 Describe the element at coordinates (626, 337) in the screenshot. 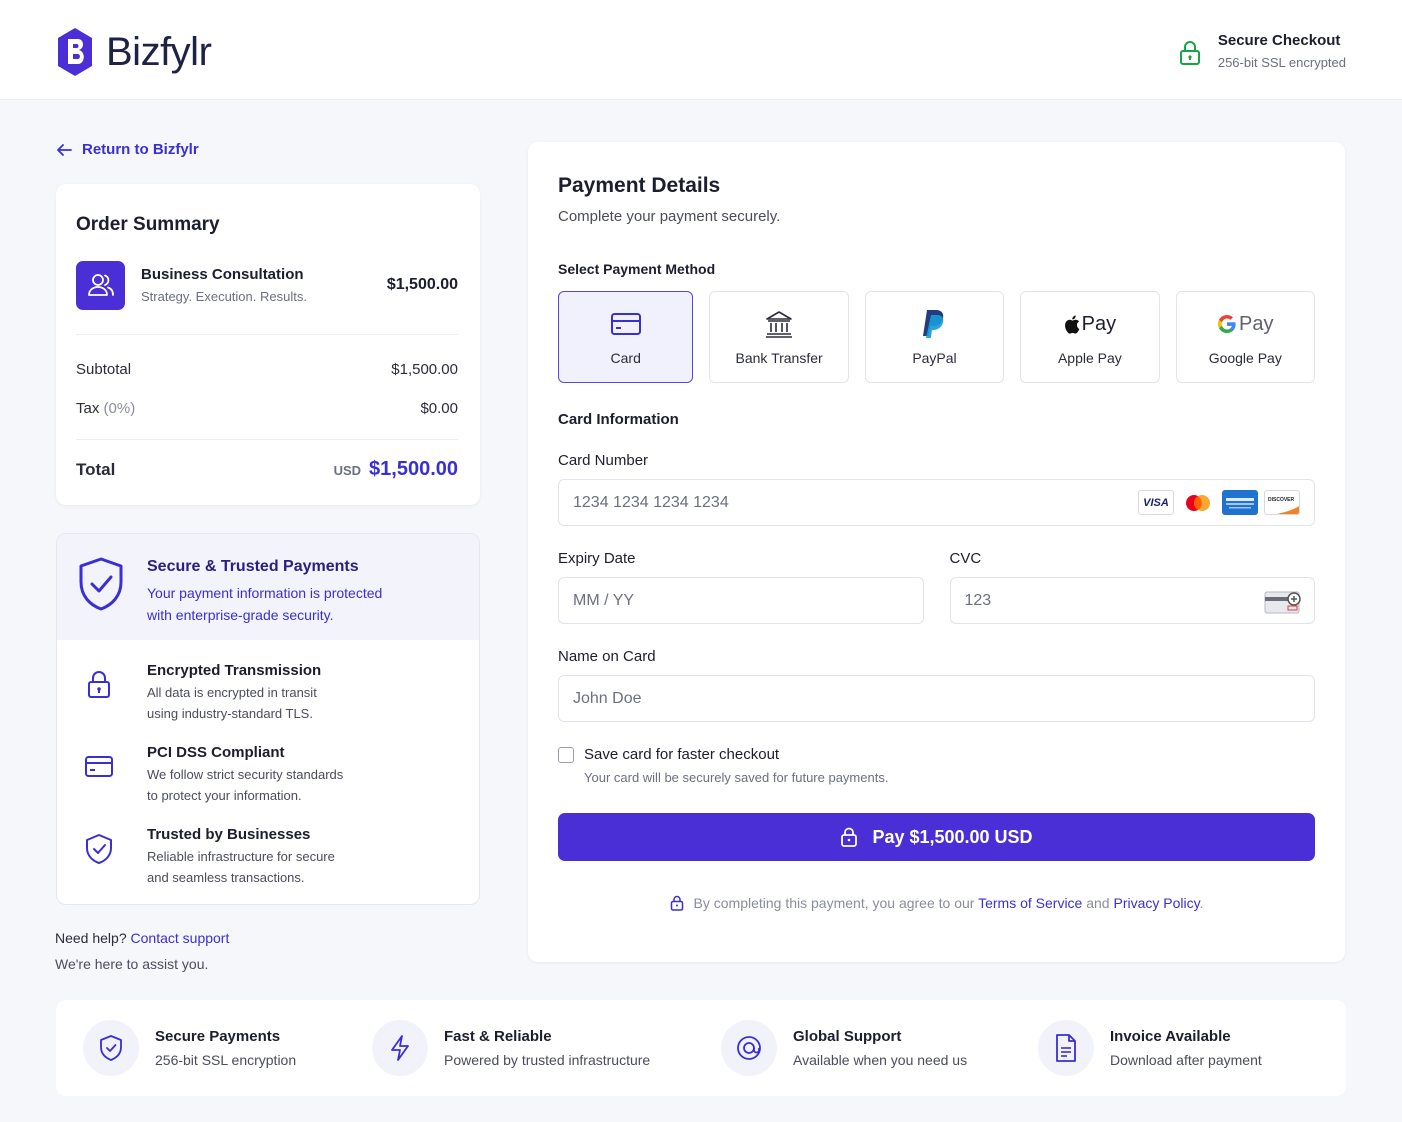

I see `method-card: Card` at that location.